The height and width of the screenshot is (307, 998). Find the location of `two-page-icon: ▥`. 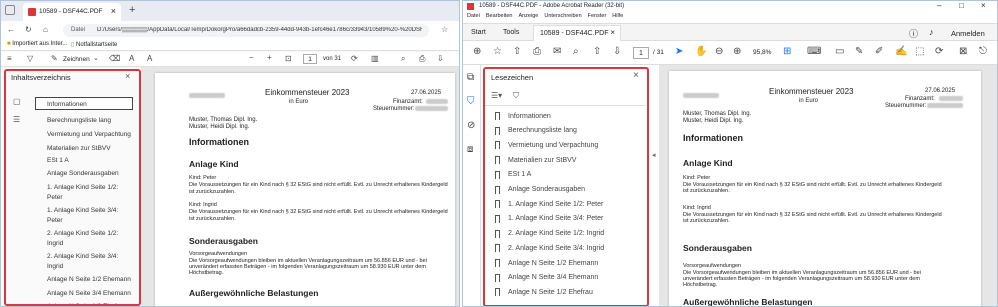

two-page-icon: ▥ is located at coordinates (375, 59).